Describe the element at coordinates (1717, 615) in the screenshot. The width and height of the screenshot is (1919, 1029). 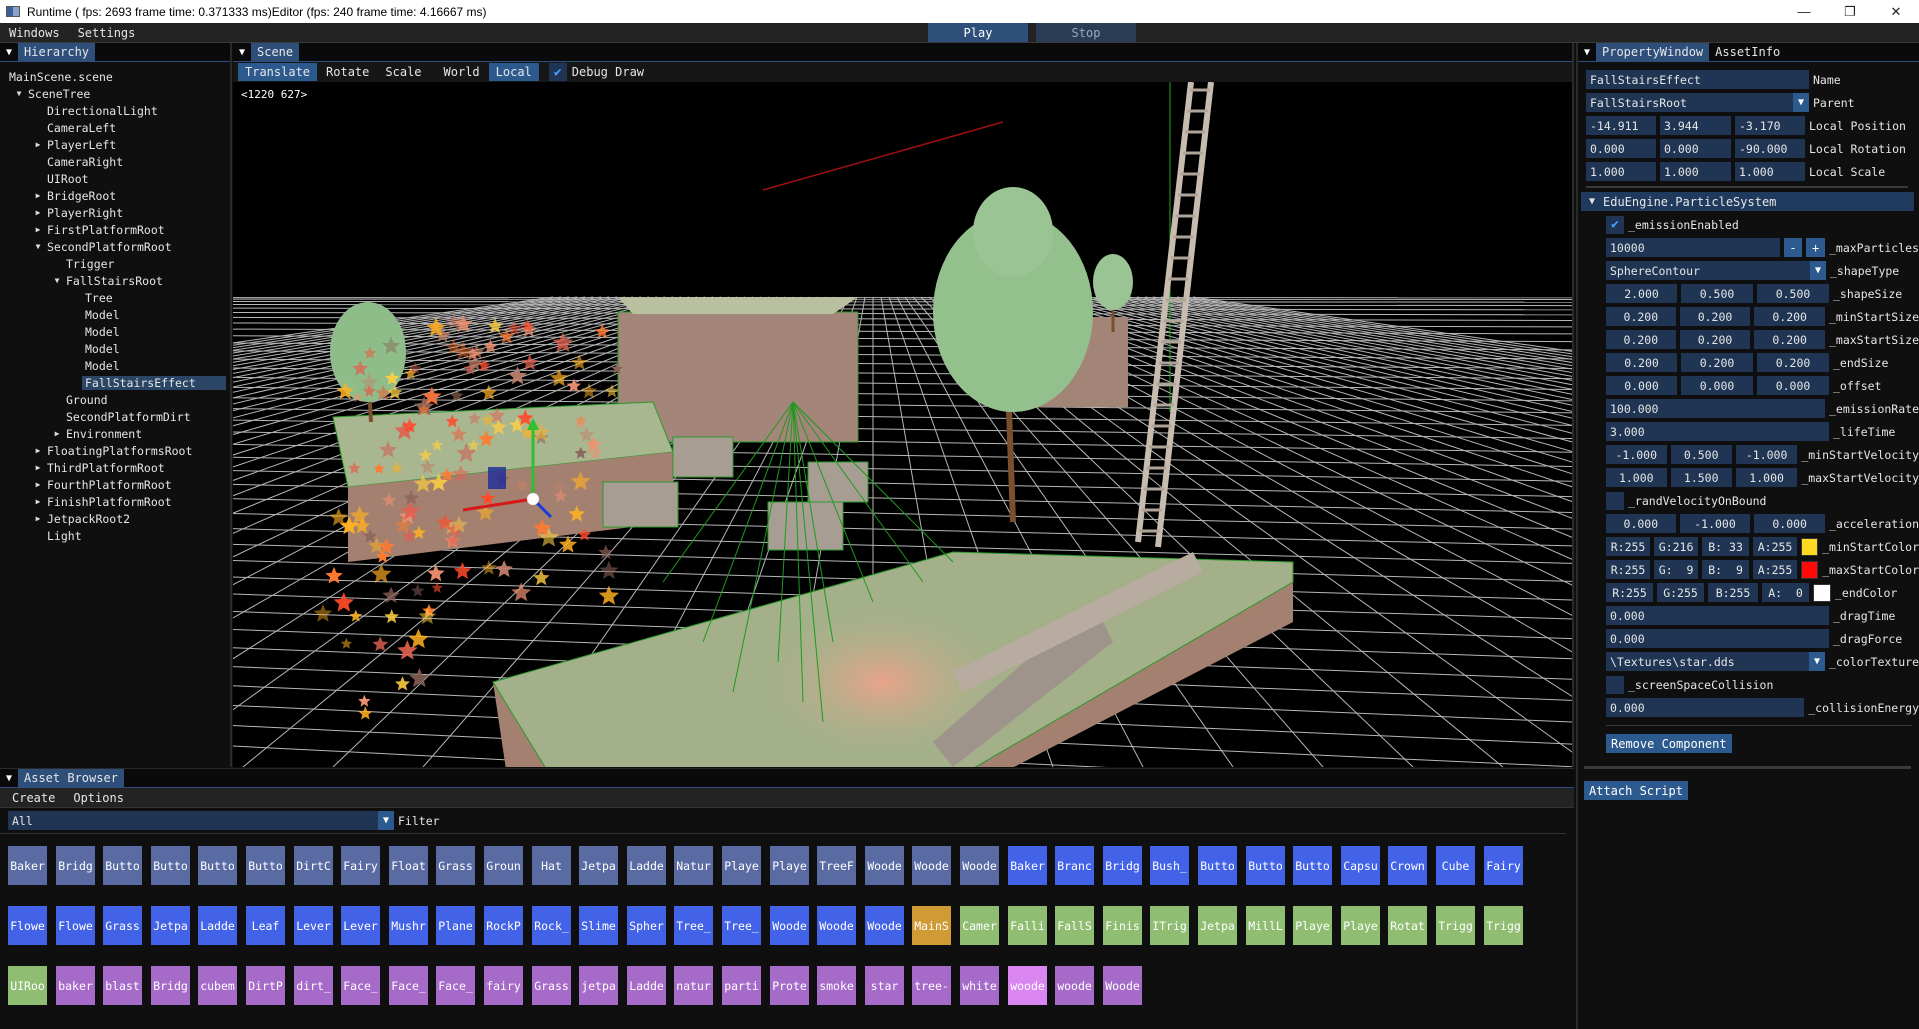
I see `drag-time-input: 0.000` at that location.